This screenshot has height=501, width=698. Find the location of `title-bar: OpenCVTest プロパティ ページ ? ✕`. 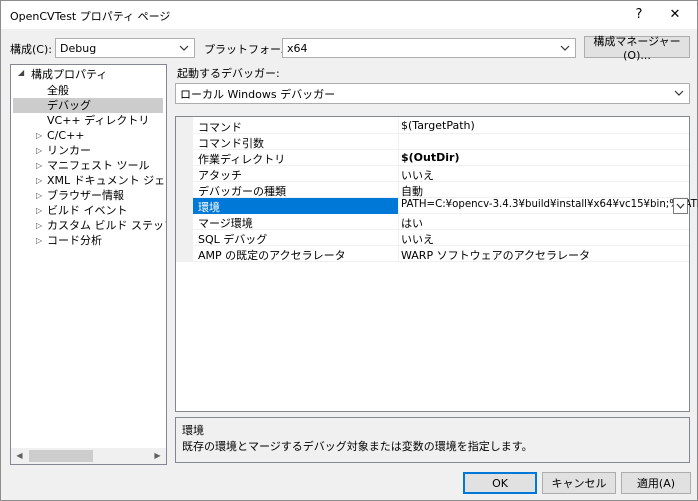

title-bar: OpenCVTest プロパティ ページ ? ✕ is located at coordinates (349, 15).